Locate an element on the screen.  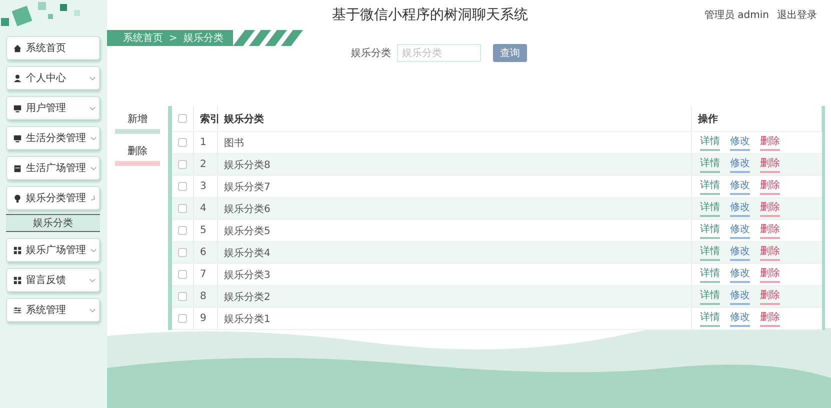
table-cell: 9 is located at coordinates (206, 318).